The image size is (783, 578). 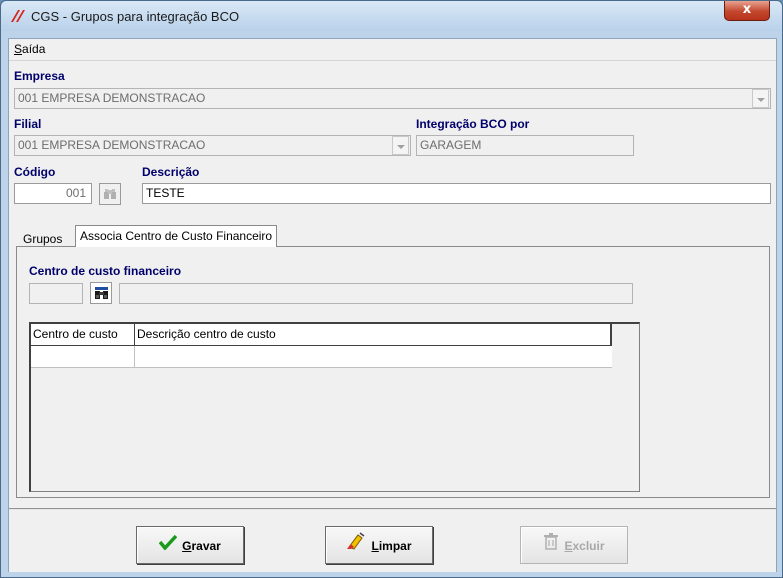 What do you see at coordinates (56, 293) in the screenshot?
I see `centro-custo-code-input` at bounding box center [56, 293].